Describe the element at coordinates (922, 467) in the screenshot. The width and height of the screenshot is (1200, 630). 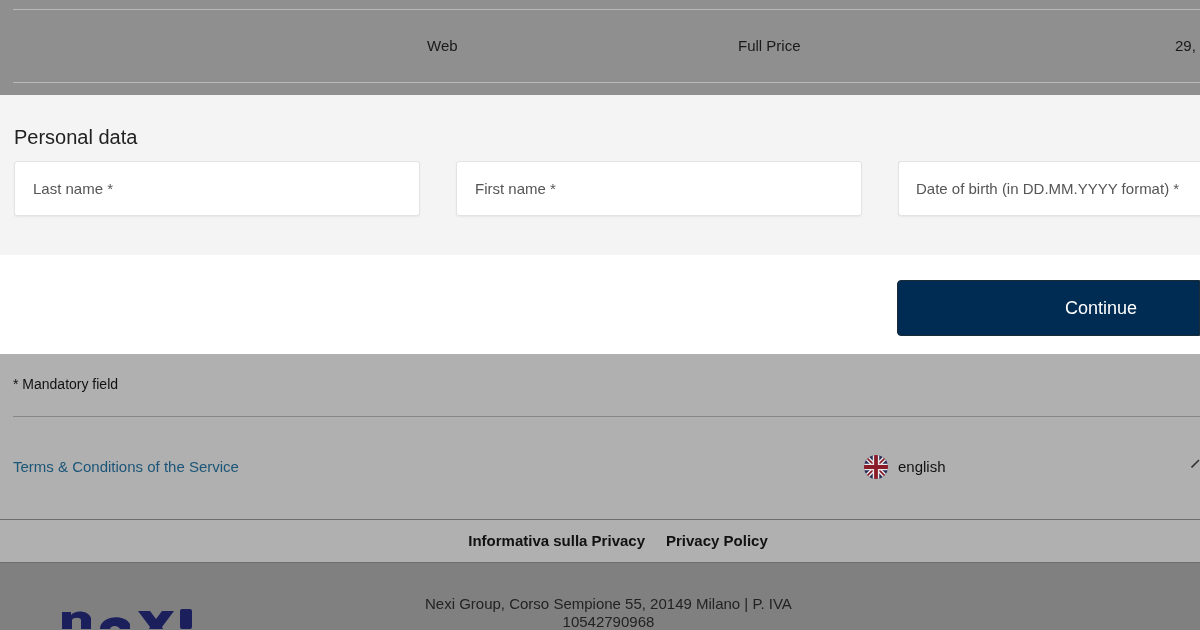
I see `language-label: english` at that location.